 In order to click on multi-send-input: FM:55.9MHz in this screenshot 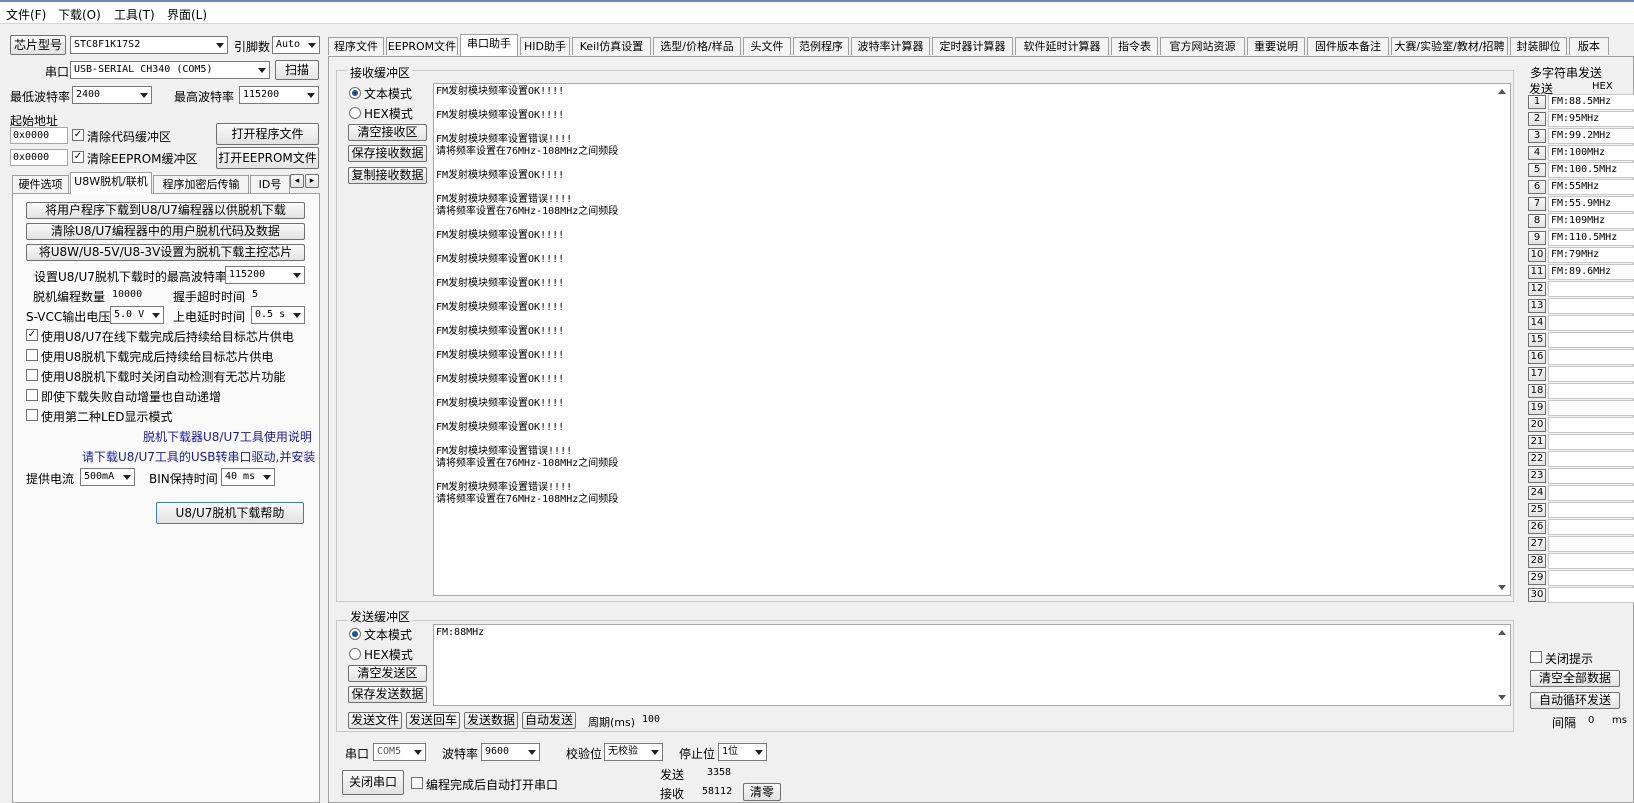, I will do `click(1591, 204)`.